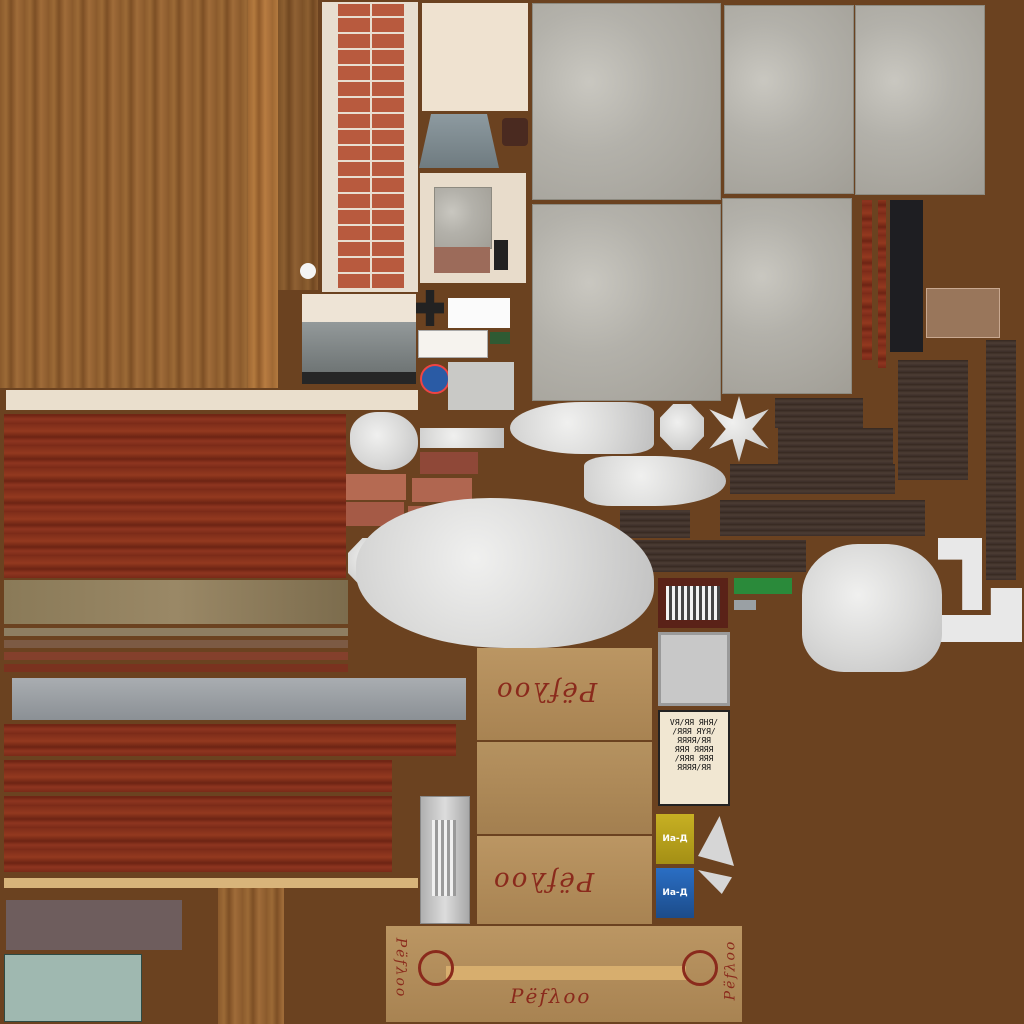  I want to click on tan-strip, so click(211, 883).